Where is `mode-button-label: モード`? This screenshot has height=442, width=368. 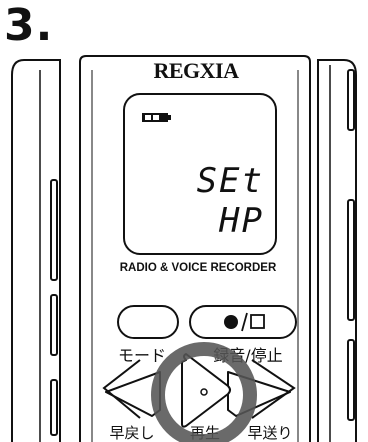
mode-button-label: モード is located at coordinates (142, 355).